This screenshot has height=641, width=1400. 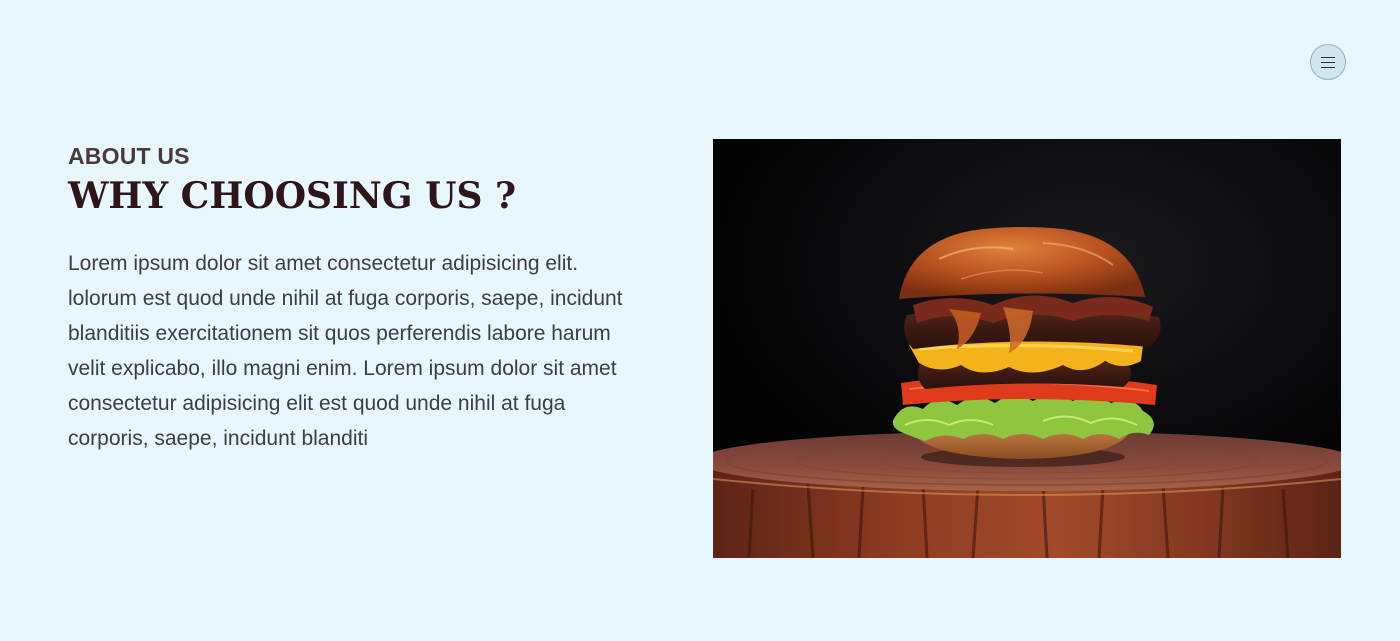 What do you see at coordinates (129, 156) in the screenshot?
I see `section-eyebrow: ABOUT US` at bounding box center [129, 156].